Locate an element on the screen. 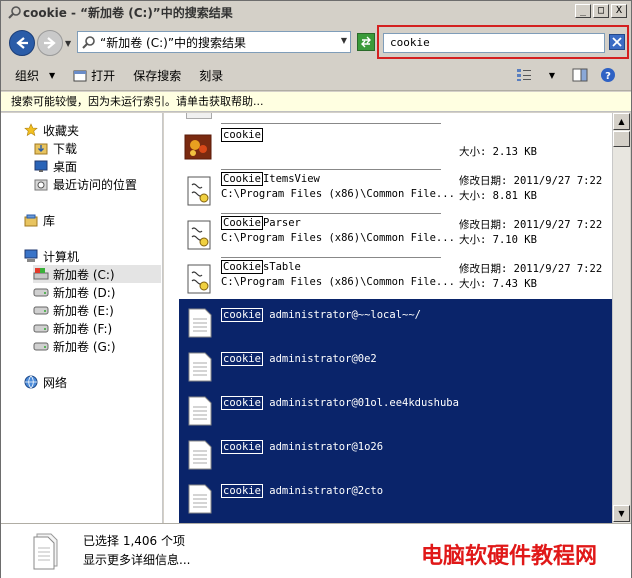  open-button: 打开 is located at coordinates (94, 75).